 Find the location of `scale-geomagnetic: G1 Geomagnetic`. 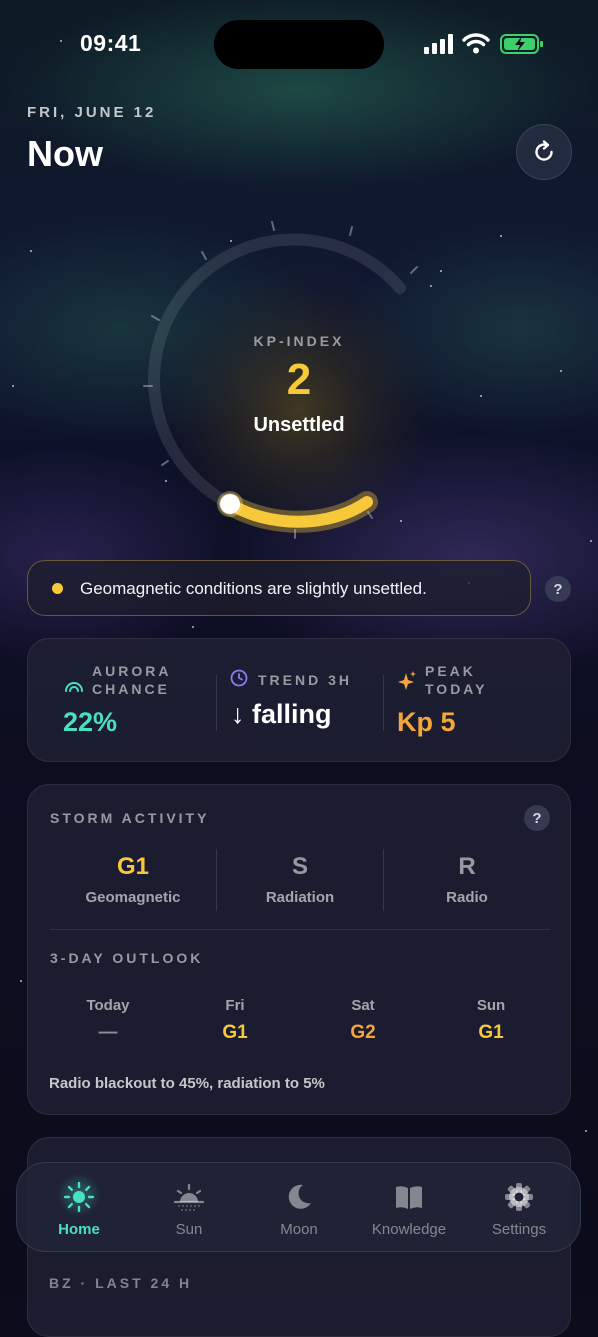

scale-geomagnetic: G1 Geomagnetic is located at coordinates (133, 879).